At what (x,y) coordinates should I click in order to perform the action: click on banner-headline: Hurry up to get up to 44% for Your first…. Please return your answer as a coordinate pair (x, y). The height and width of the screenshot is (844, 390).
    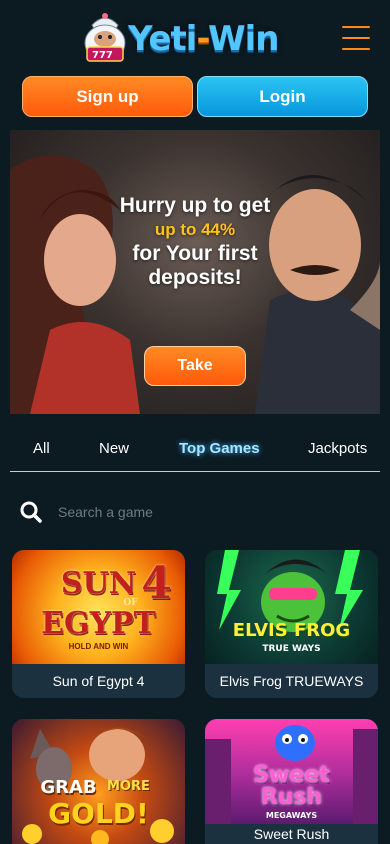
    Looking at the image, I should click on (195, 242).